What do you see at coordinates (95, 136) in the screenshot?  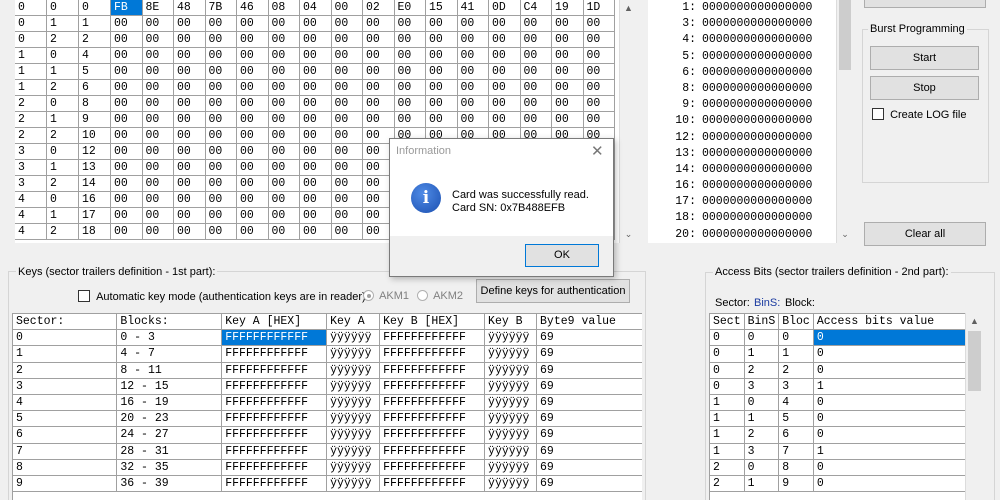 I see `grid-blockno-cell: 10` at bounding box center [95, 136].